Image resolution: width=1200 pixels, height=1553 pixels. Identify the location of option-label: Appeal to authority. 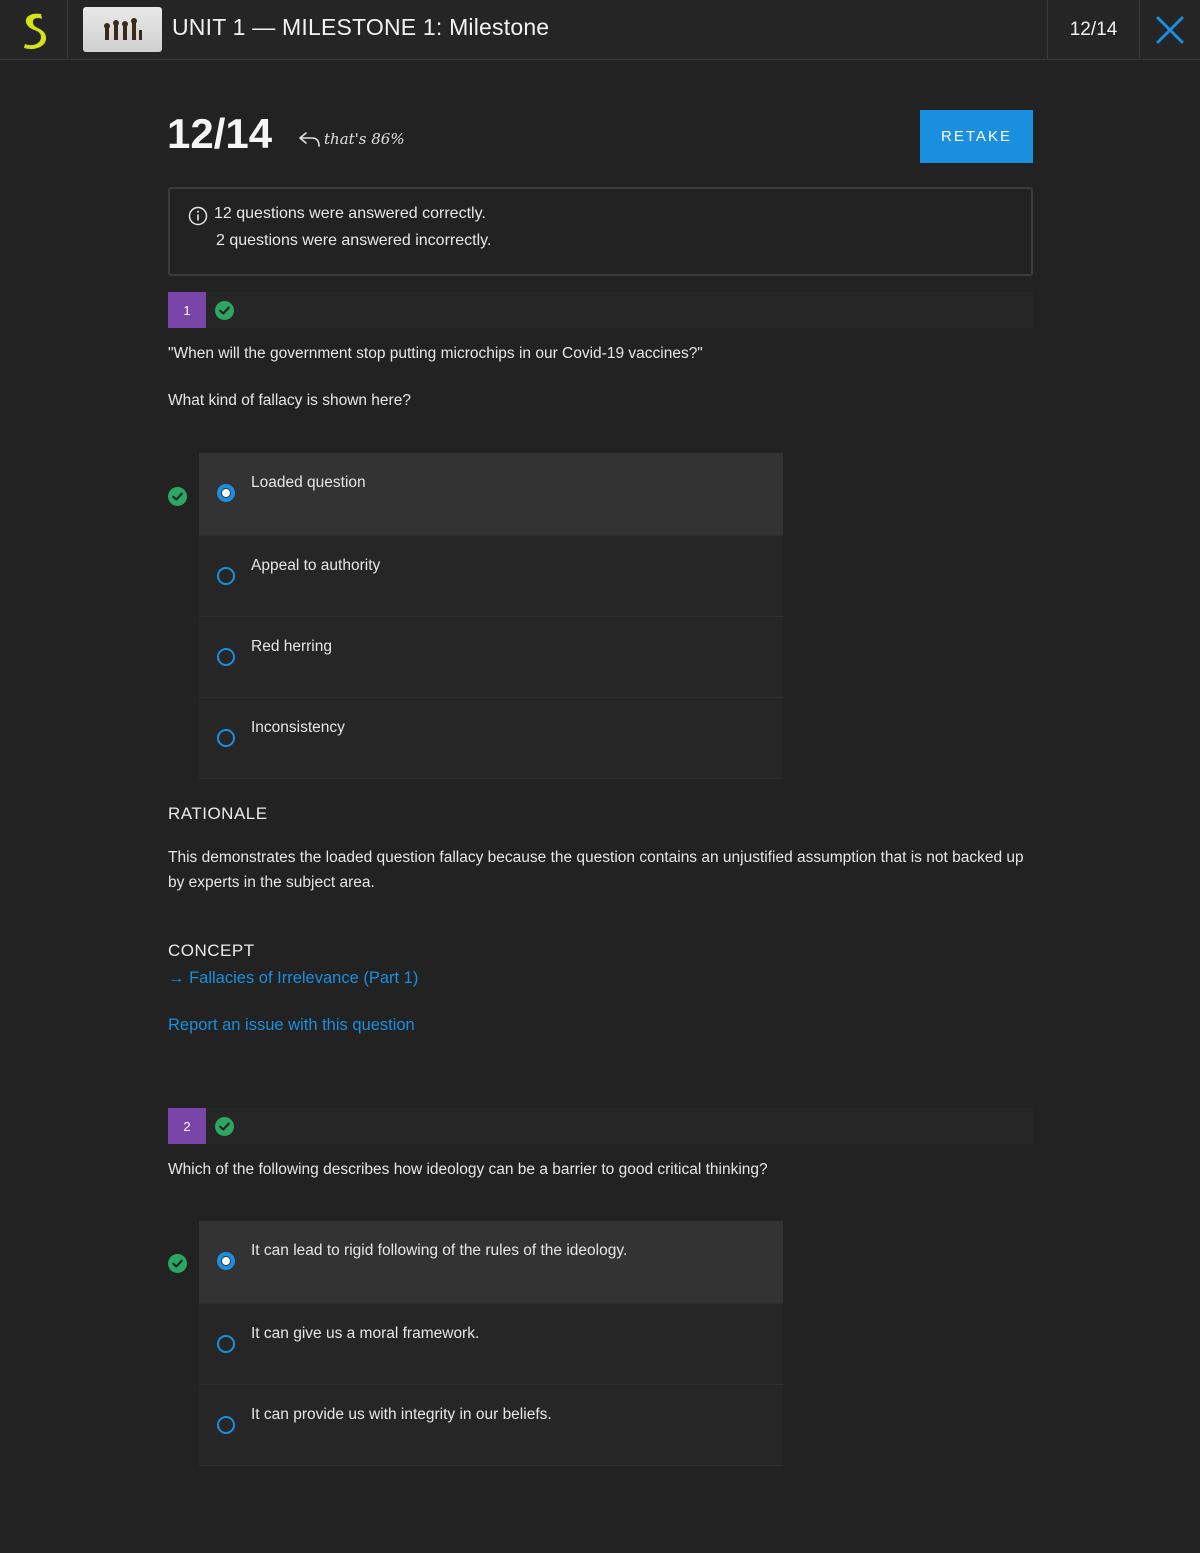
(316, 565).